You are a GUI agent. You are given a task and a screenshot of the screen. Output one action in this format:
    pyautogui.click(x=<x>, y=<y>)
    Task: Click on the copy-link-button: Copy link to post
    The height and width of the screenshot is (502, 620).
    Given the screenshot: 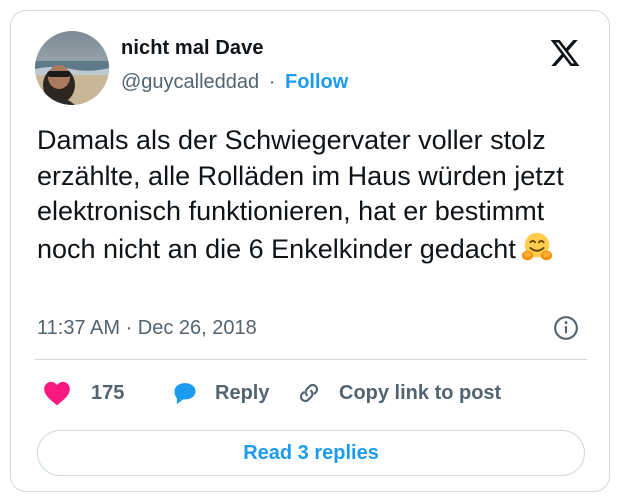 What is the action you would take?
    pyautogui.click(x=398, y=393)
    